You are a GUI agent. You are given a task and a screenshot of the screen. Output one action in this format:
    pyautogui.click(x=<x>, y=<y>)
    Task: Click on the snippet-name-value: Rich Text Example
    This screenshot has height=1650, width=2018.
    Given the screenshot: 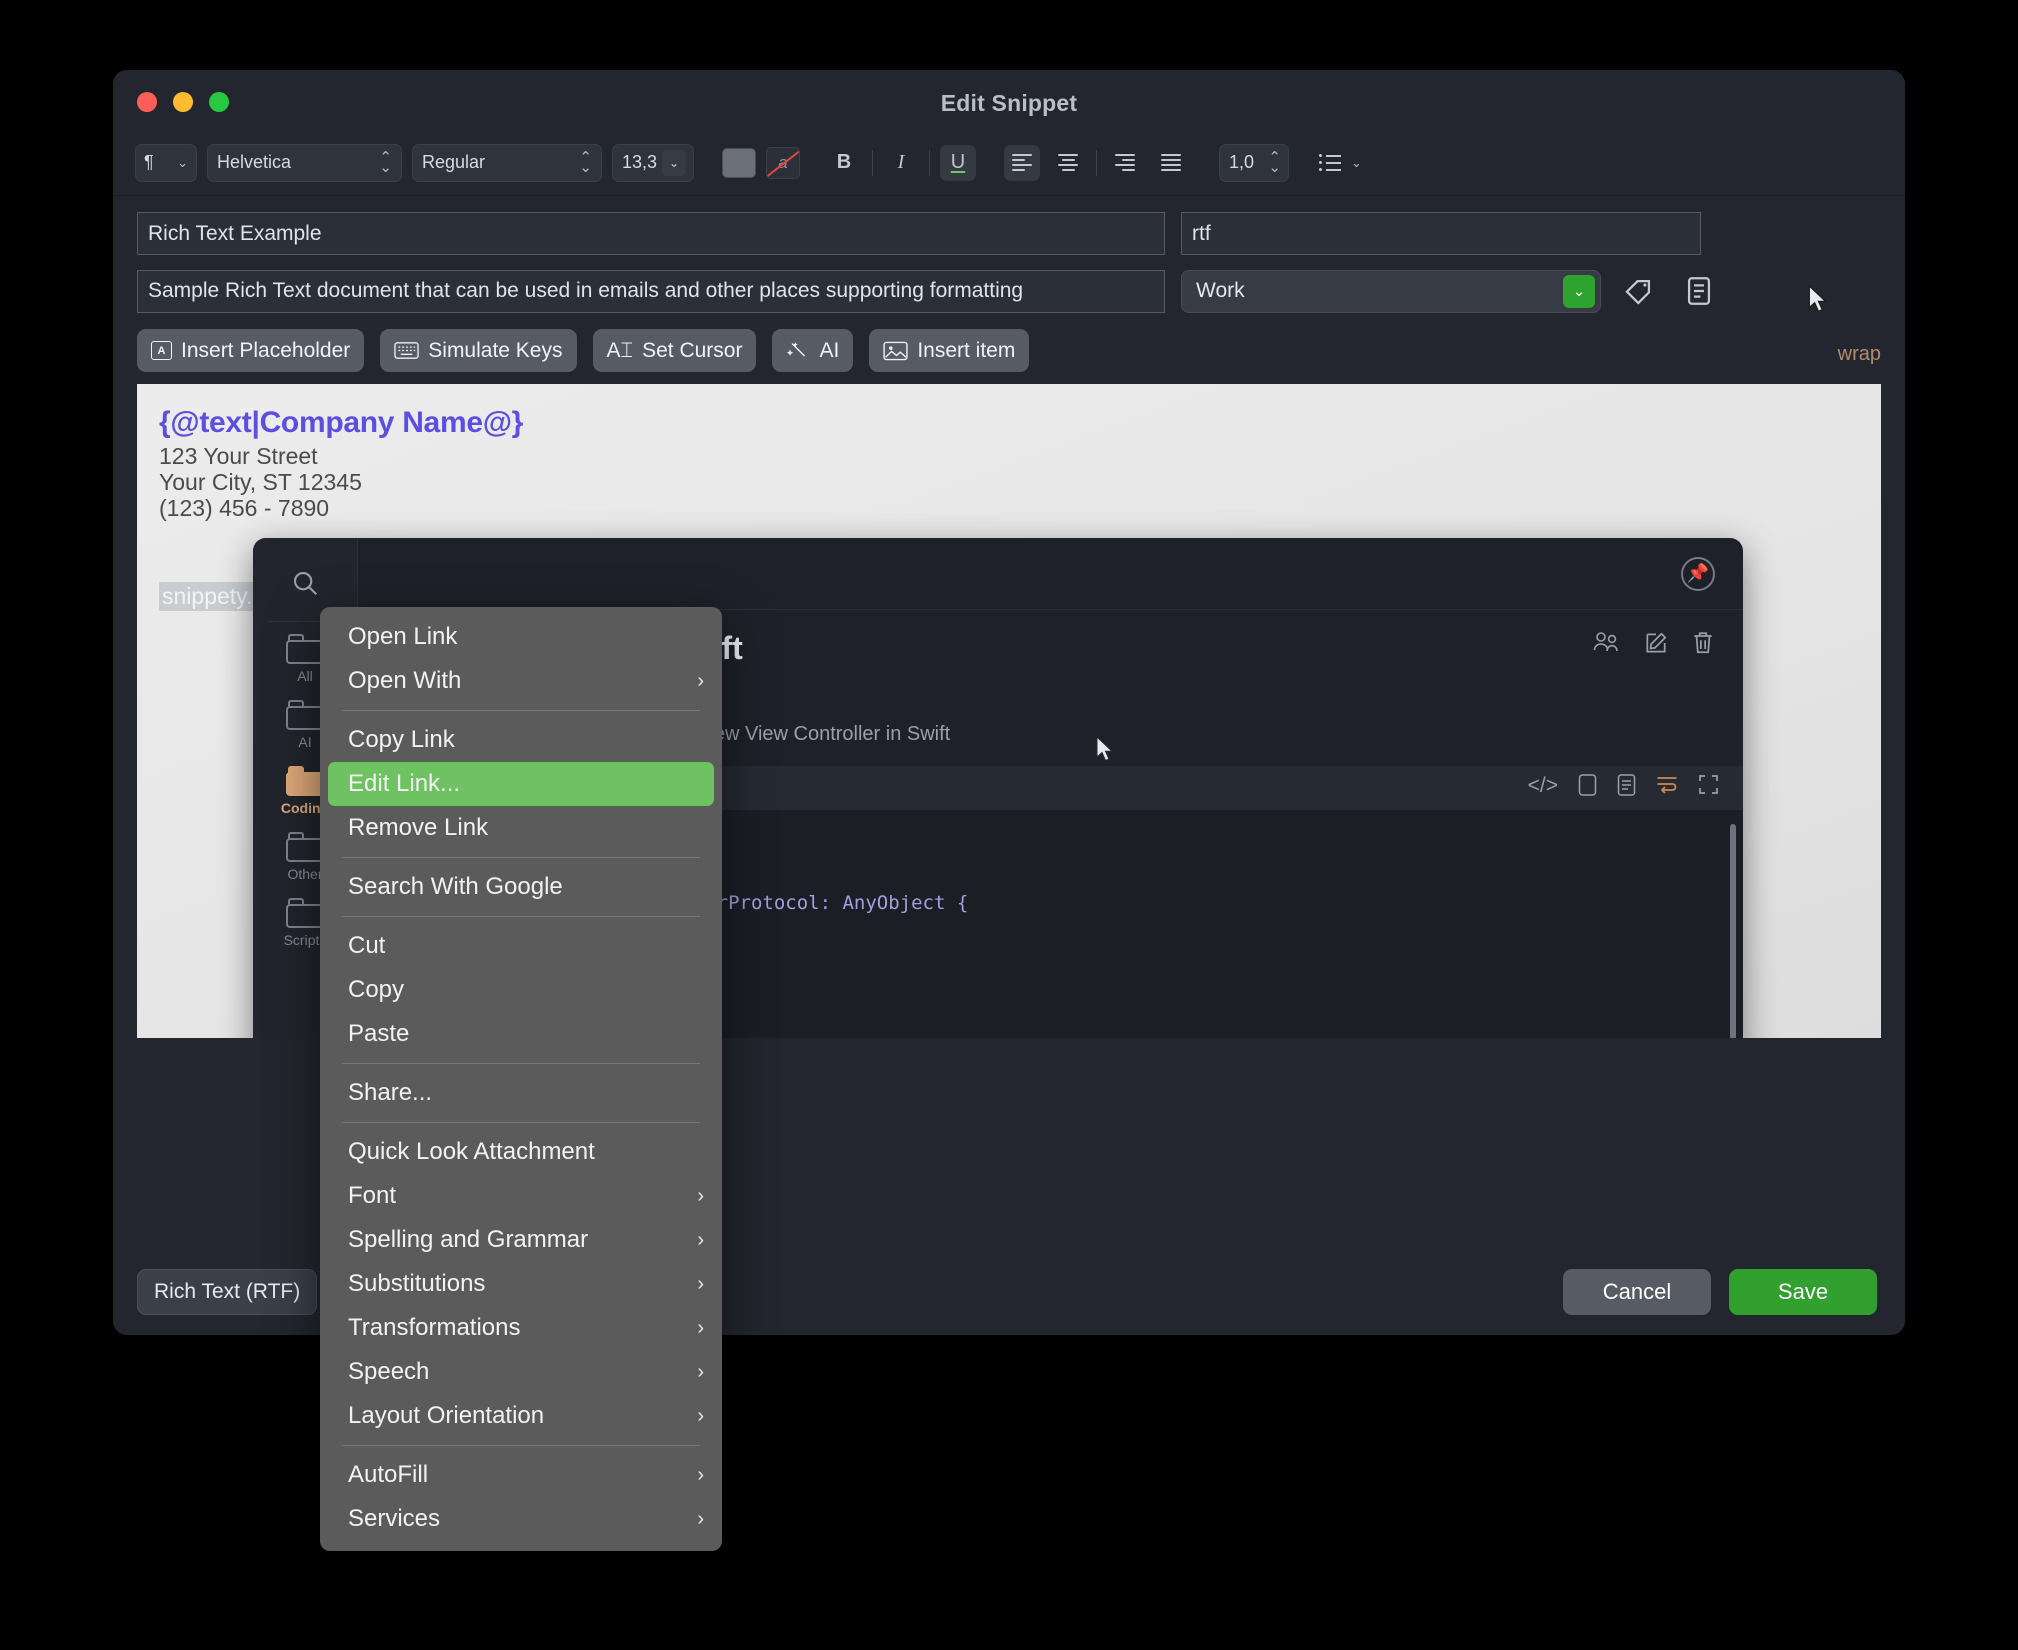 What is the action you would take?
    pyautogui.click(x=235, y=233)
    